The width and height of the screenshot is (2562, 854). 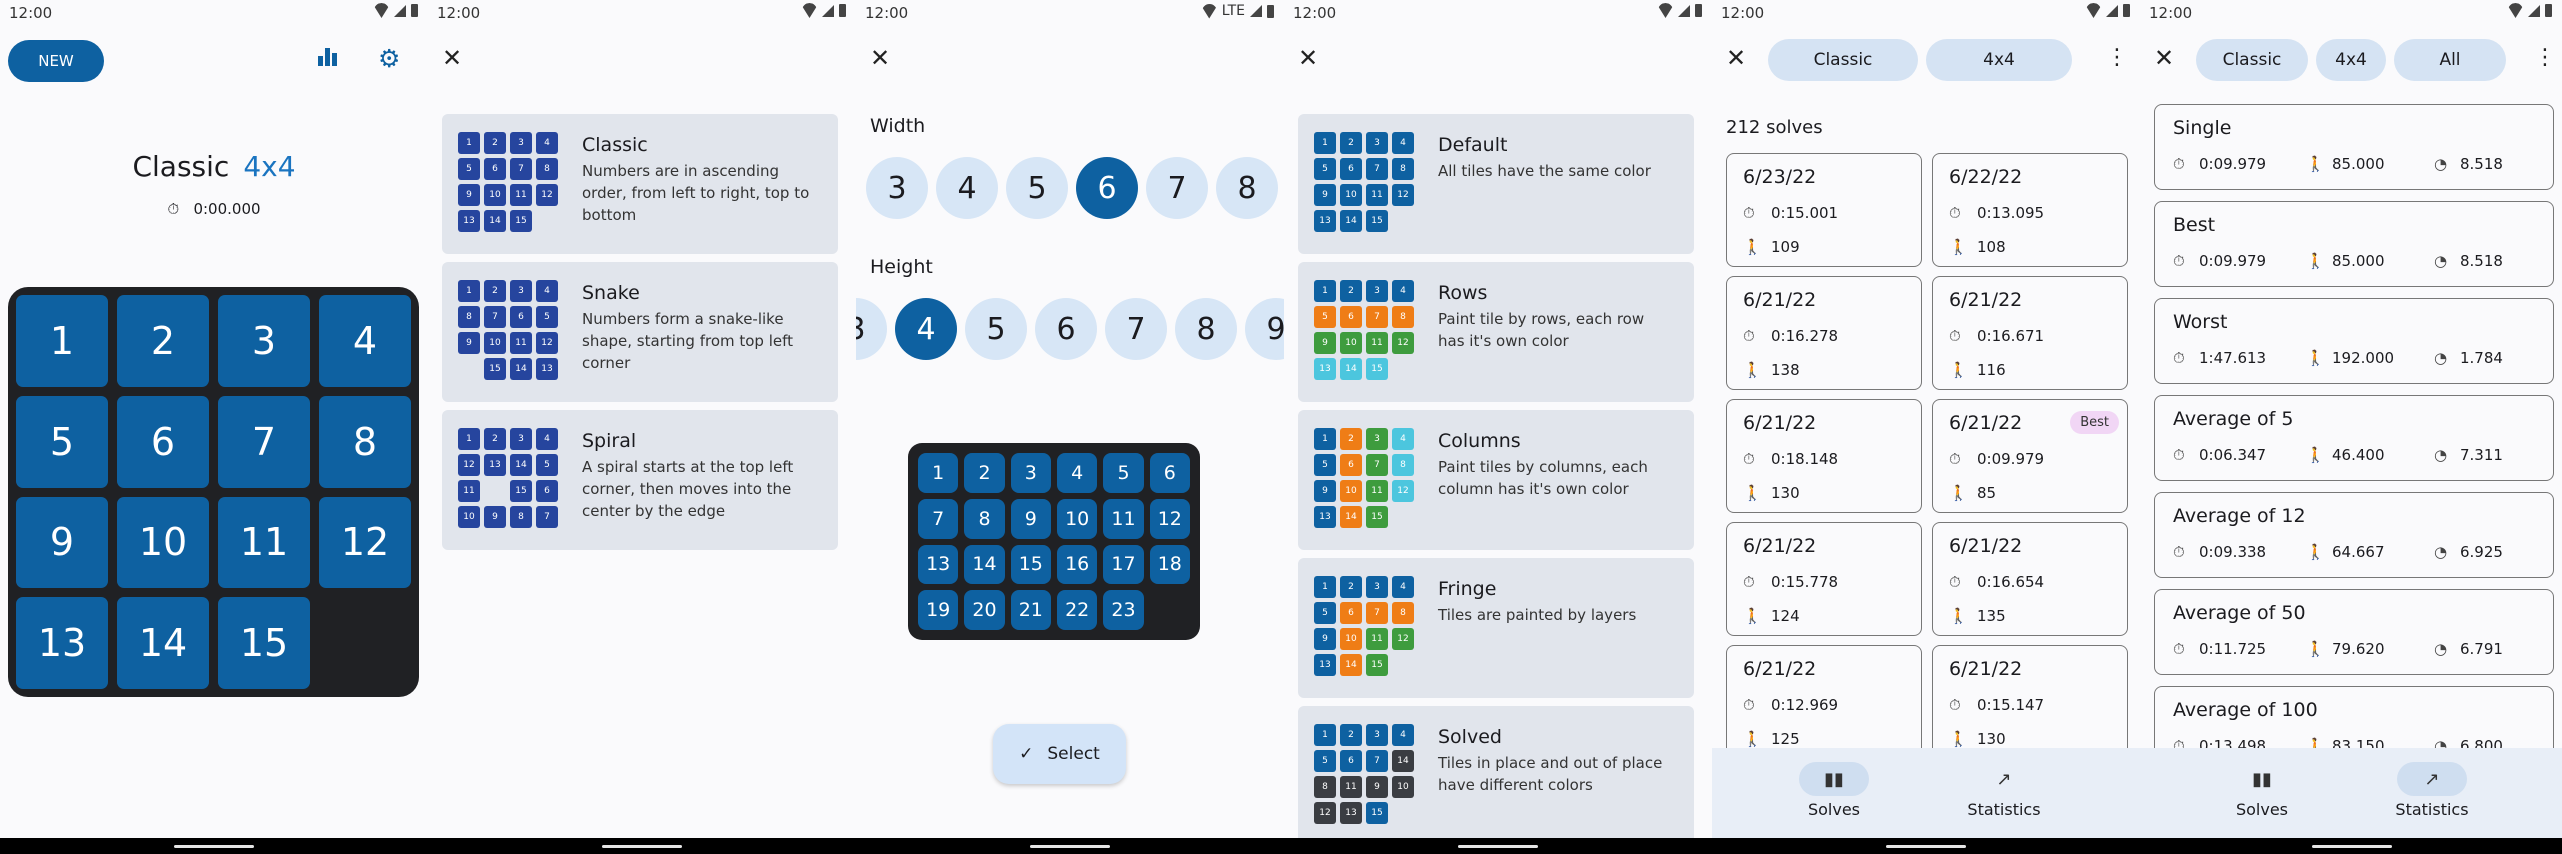 What do you see at coordinates (2030, 333) in the screenshot?
I see `solve-card: 6/21/22 ⏱ 0:16.671 🚶 116` at bounding box center [2030, 333].